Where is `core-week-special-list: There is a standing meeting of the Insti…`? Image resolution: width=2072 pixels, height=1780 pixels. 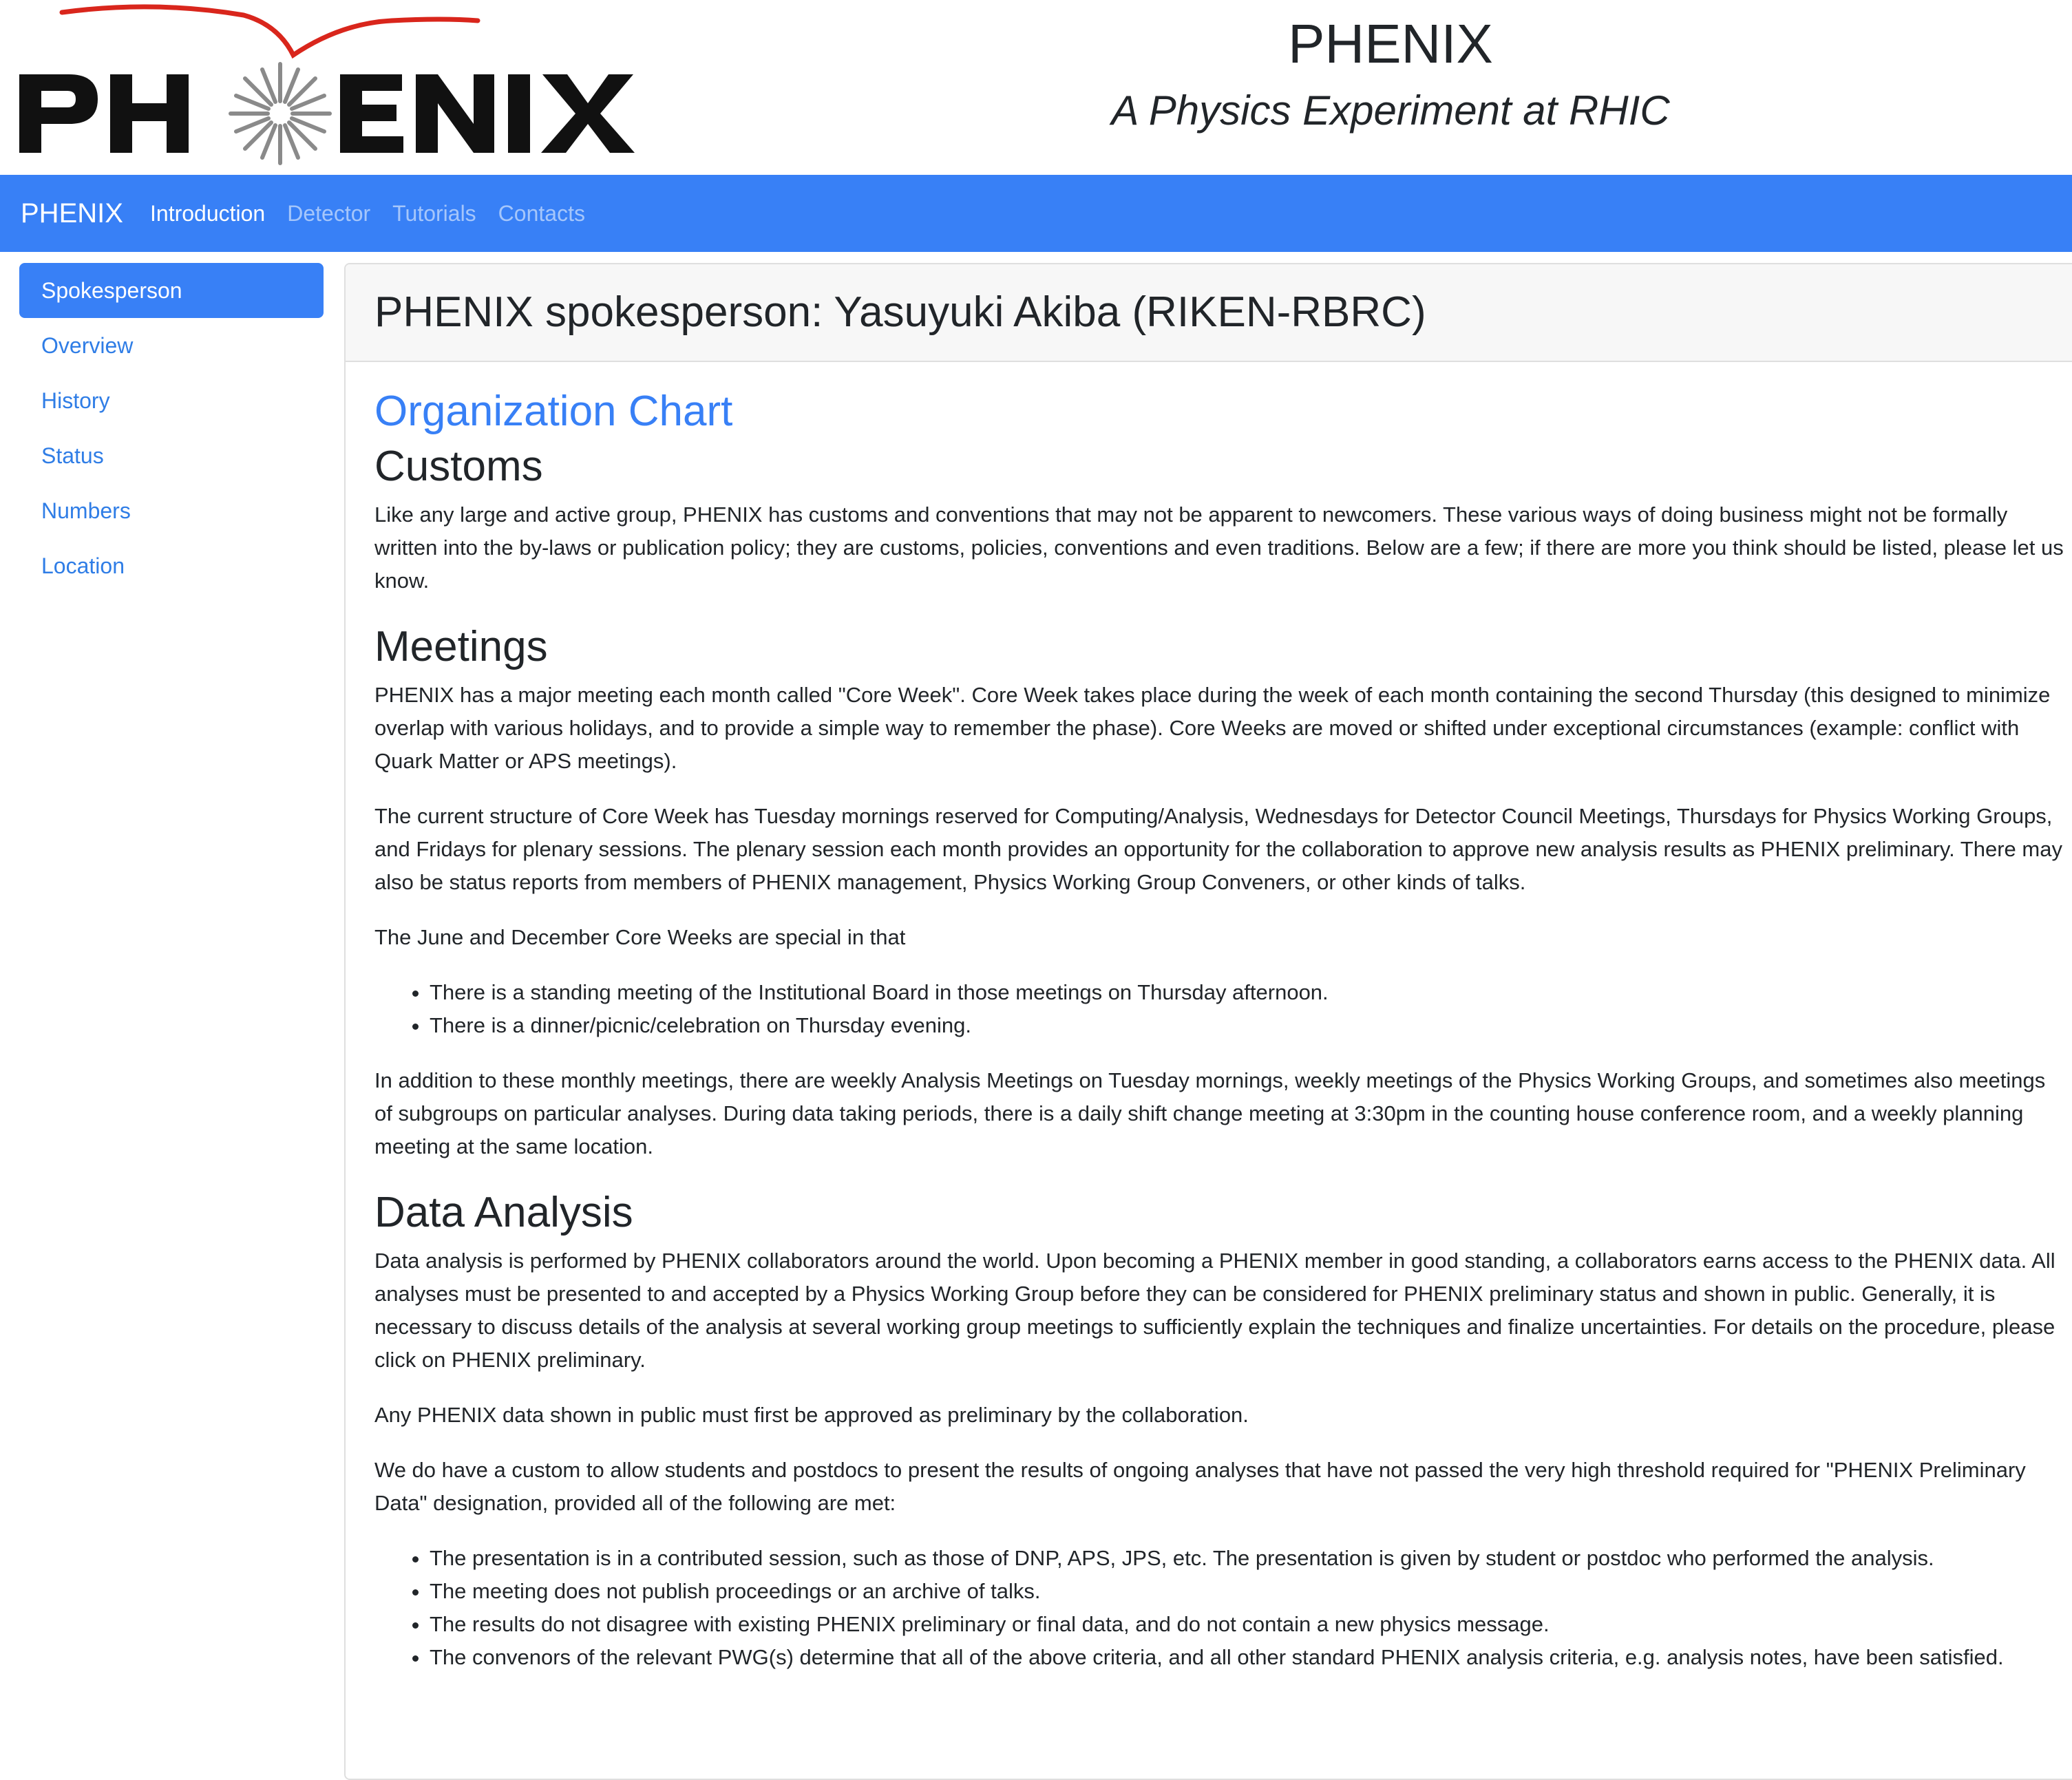
core-week-special-list: There is a standing meeting of the Insti… is located at coordinates (1221, 1009).